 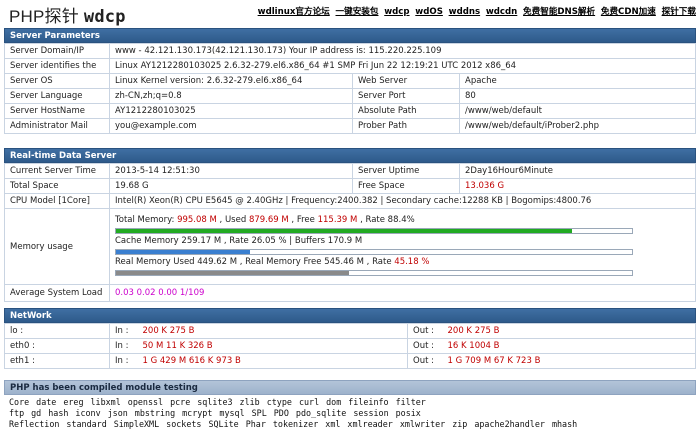 I want to click on section-title: NetWork, so click(x=350, y=315).